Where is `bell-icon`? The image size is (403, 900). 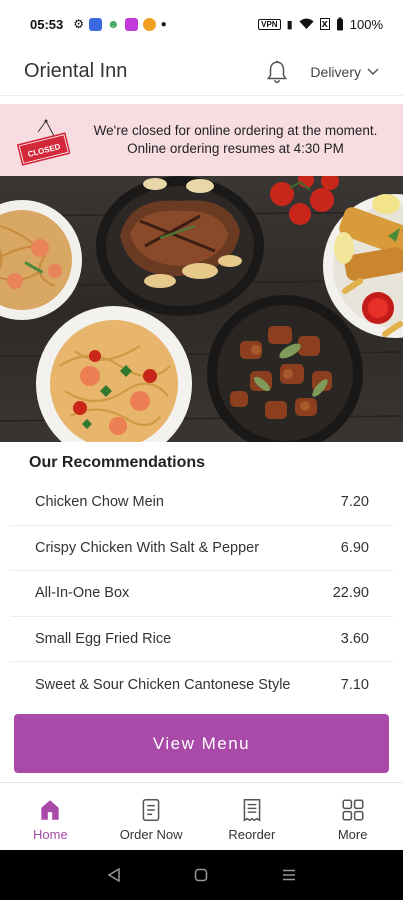 bell-icon is located at coordinates (277, 72).